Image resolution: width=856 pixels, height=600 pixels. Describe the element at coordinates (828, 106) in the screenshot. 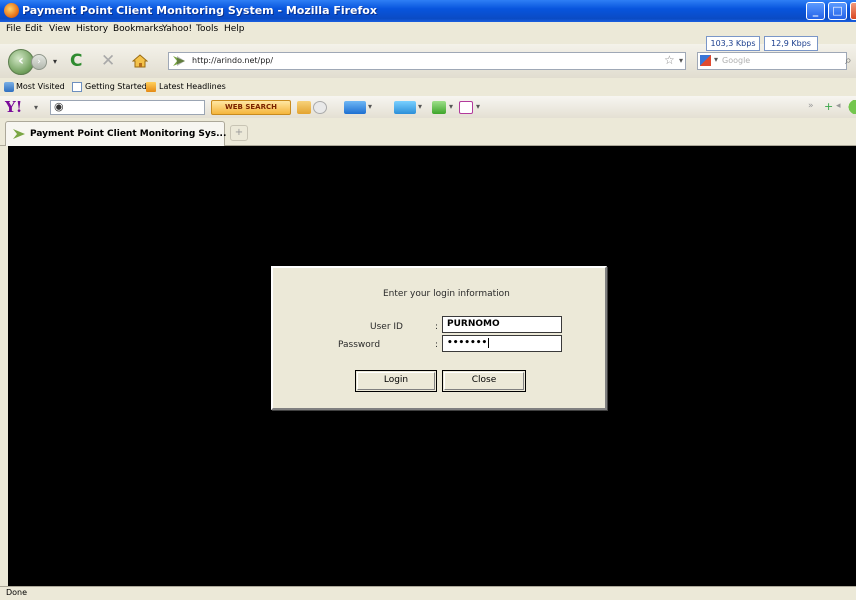

I see `add-icon: +` at that location.